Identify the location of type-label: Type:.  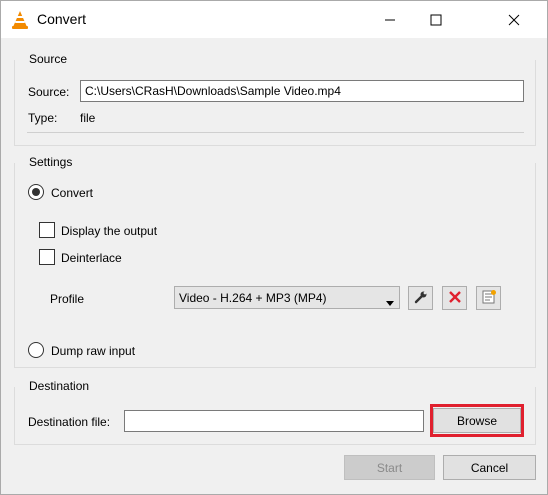
(43, 118).